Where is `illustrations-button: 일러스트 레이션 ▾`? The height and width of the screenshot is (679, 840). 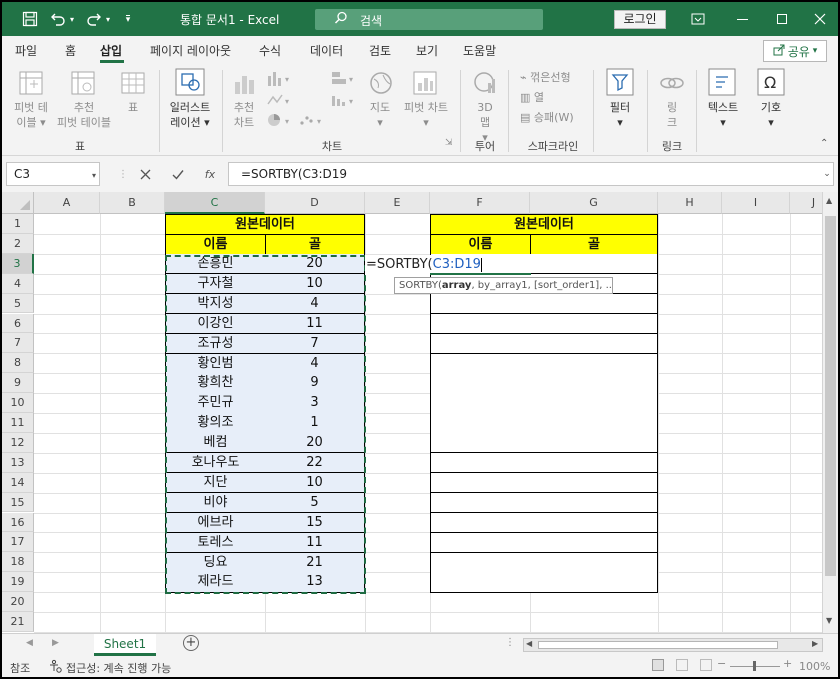 illustrations-button: 일러스트 레이션 ▾ is located at coordinates (190, 115).